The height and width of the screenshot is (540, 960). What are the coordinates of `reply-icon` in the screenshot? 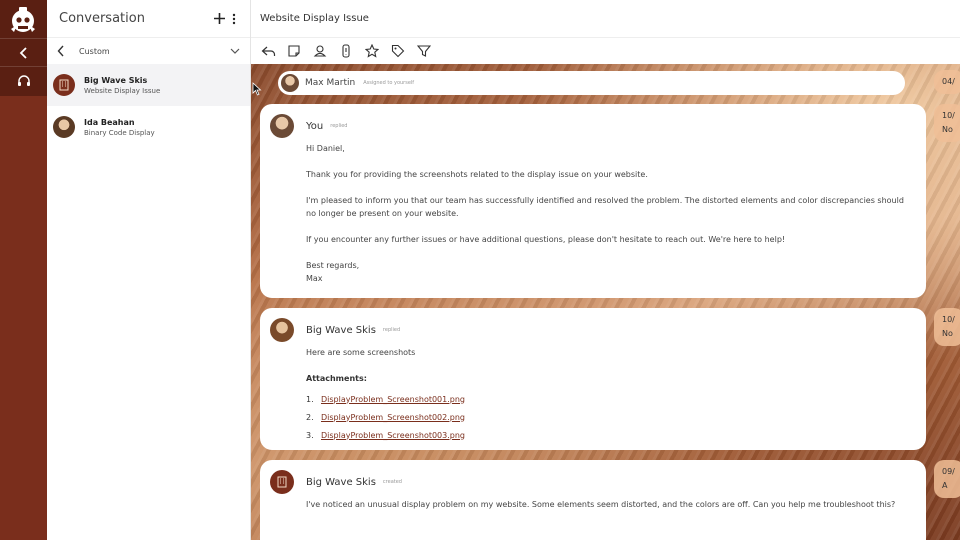 It's located at (268, 51).